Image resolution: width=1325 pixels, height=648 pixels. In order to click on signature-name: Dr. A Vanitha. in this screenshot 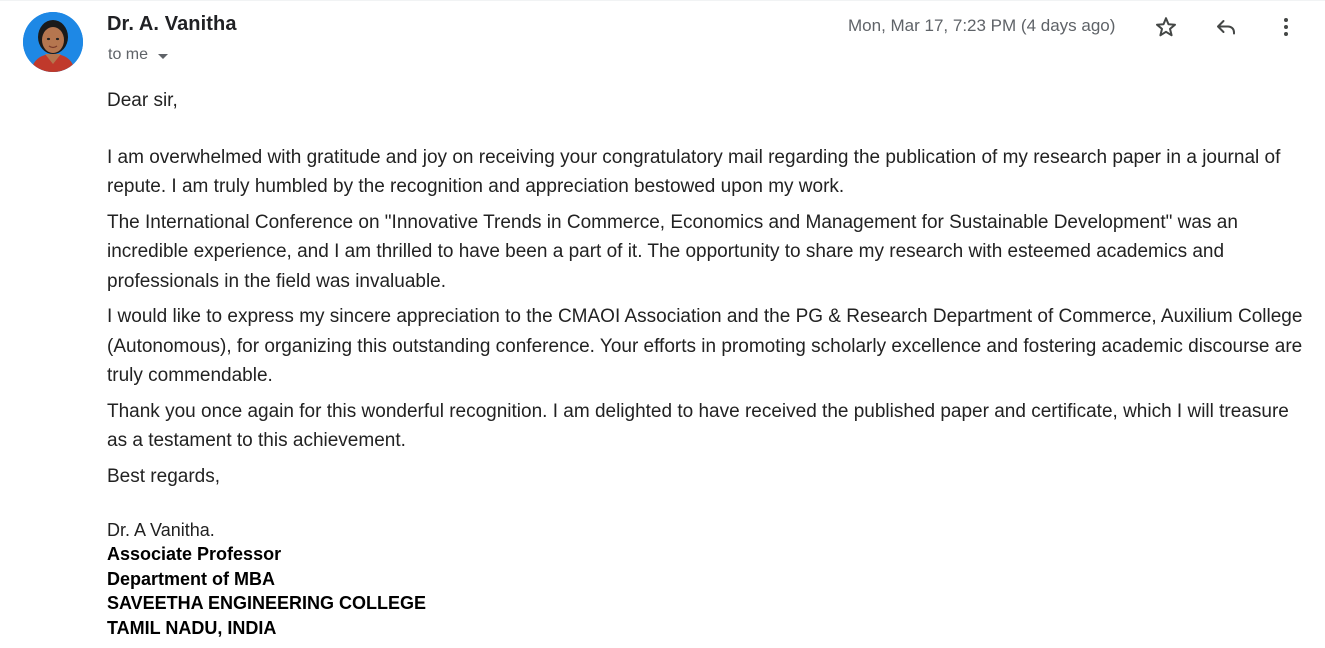, I will do `click(161, 530)`.